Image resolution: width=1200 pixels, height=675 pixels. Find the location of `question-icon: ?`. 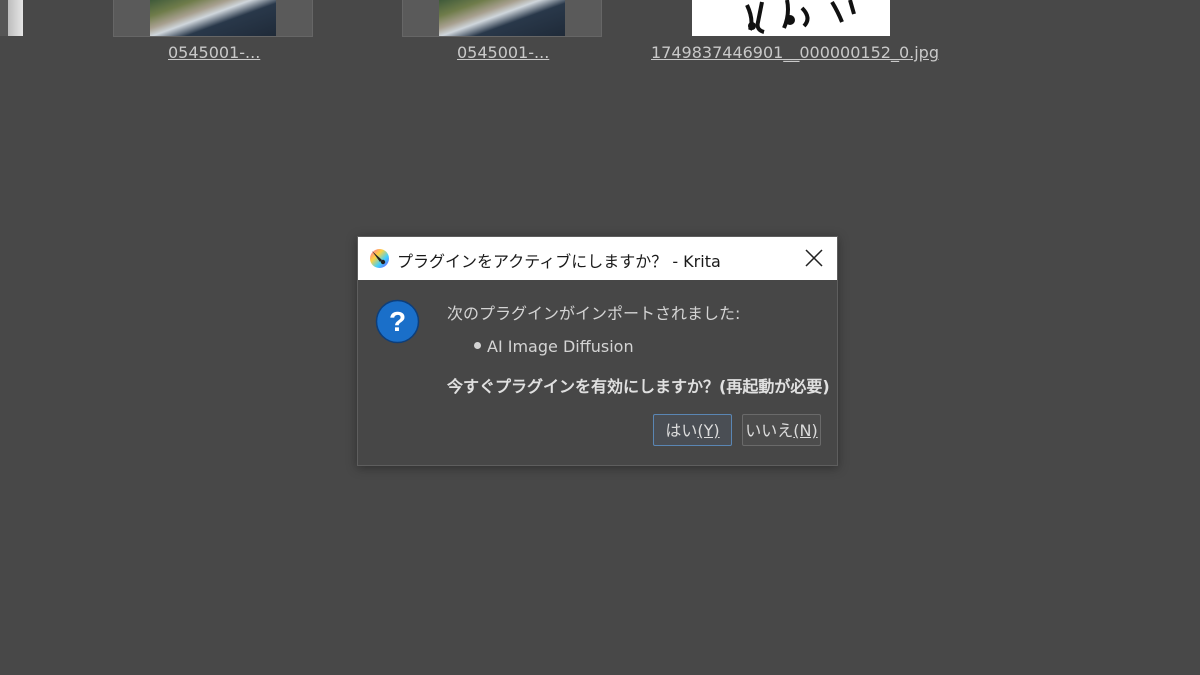

question-icon: ? is located at coordinates (397, 321).